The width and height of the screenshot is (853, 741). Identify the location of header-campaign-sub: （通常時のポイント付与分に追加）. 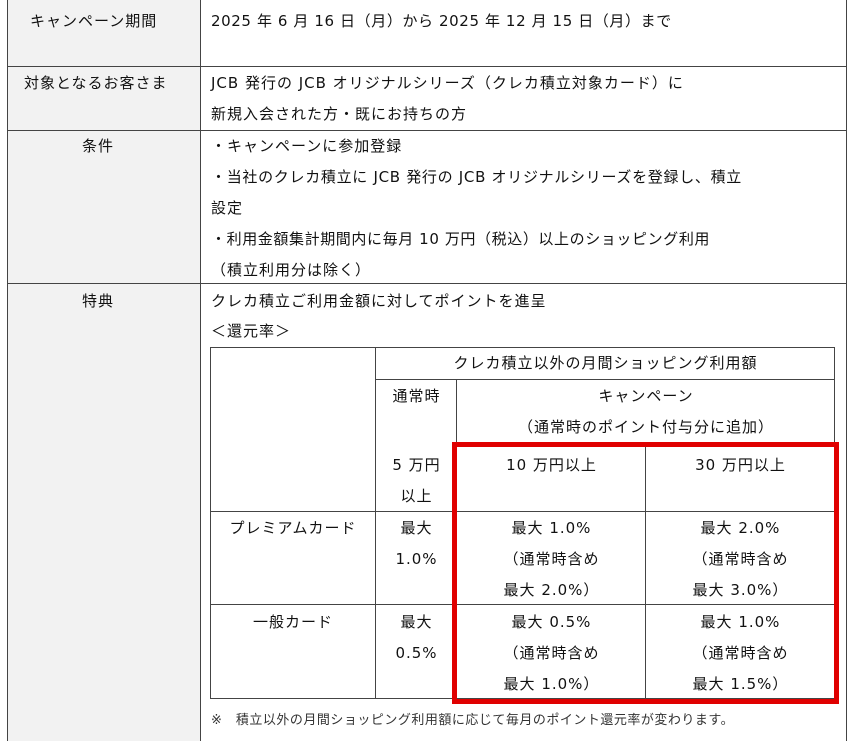
(645, 427).